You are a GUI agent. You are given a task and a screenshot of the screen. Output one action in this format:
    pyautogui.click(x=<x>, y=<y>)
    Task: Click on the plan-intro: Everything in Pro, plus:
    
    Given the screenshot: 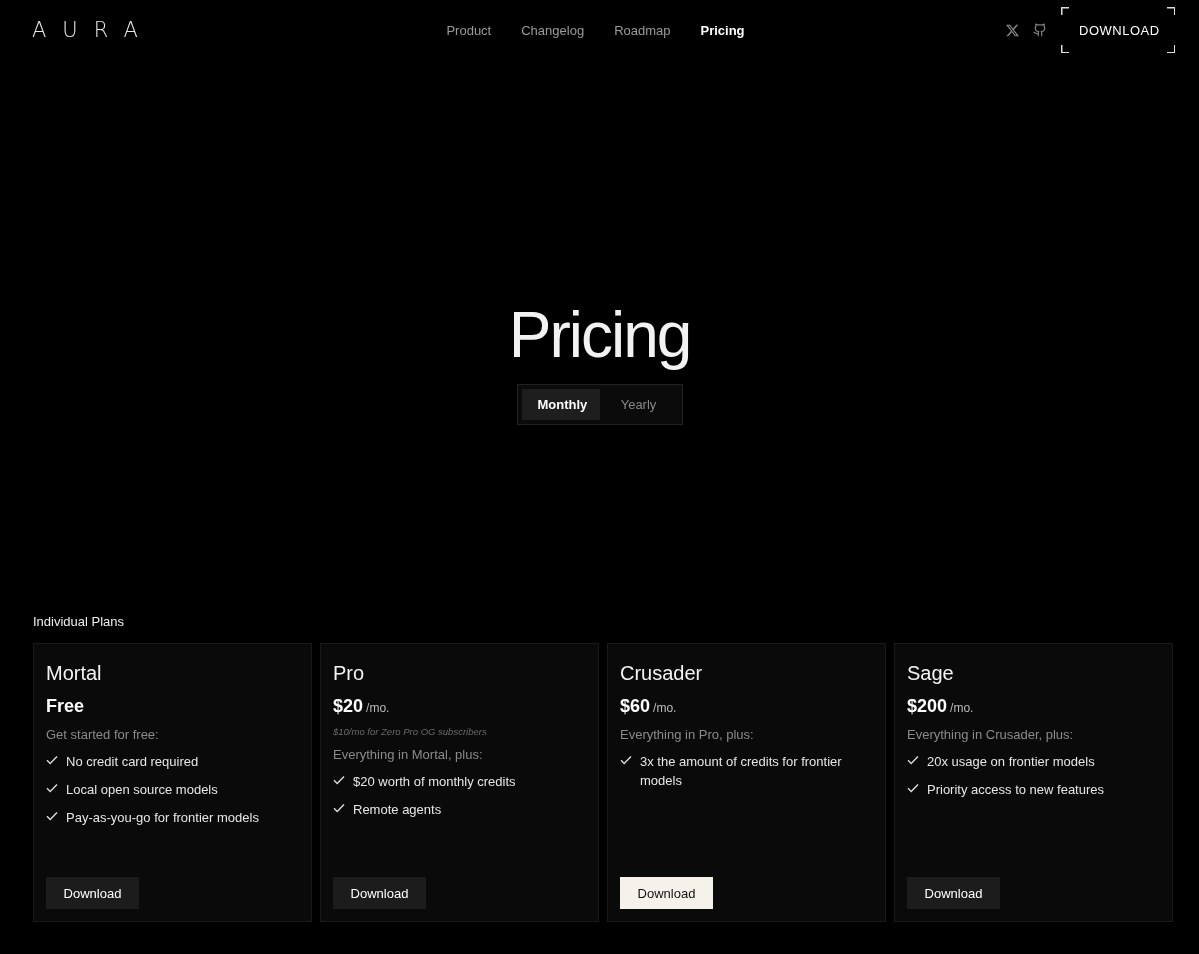 What is the action you would take?
    pyautogui.click(x=687, y=734)
    